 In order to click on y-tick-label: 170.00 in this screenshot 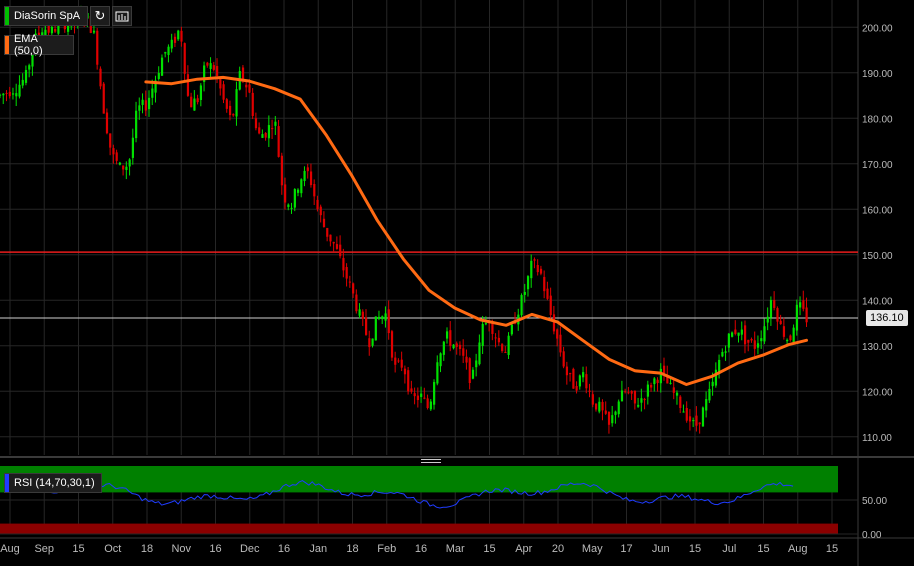, I will do `click(877, 165)`.